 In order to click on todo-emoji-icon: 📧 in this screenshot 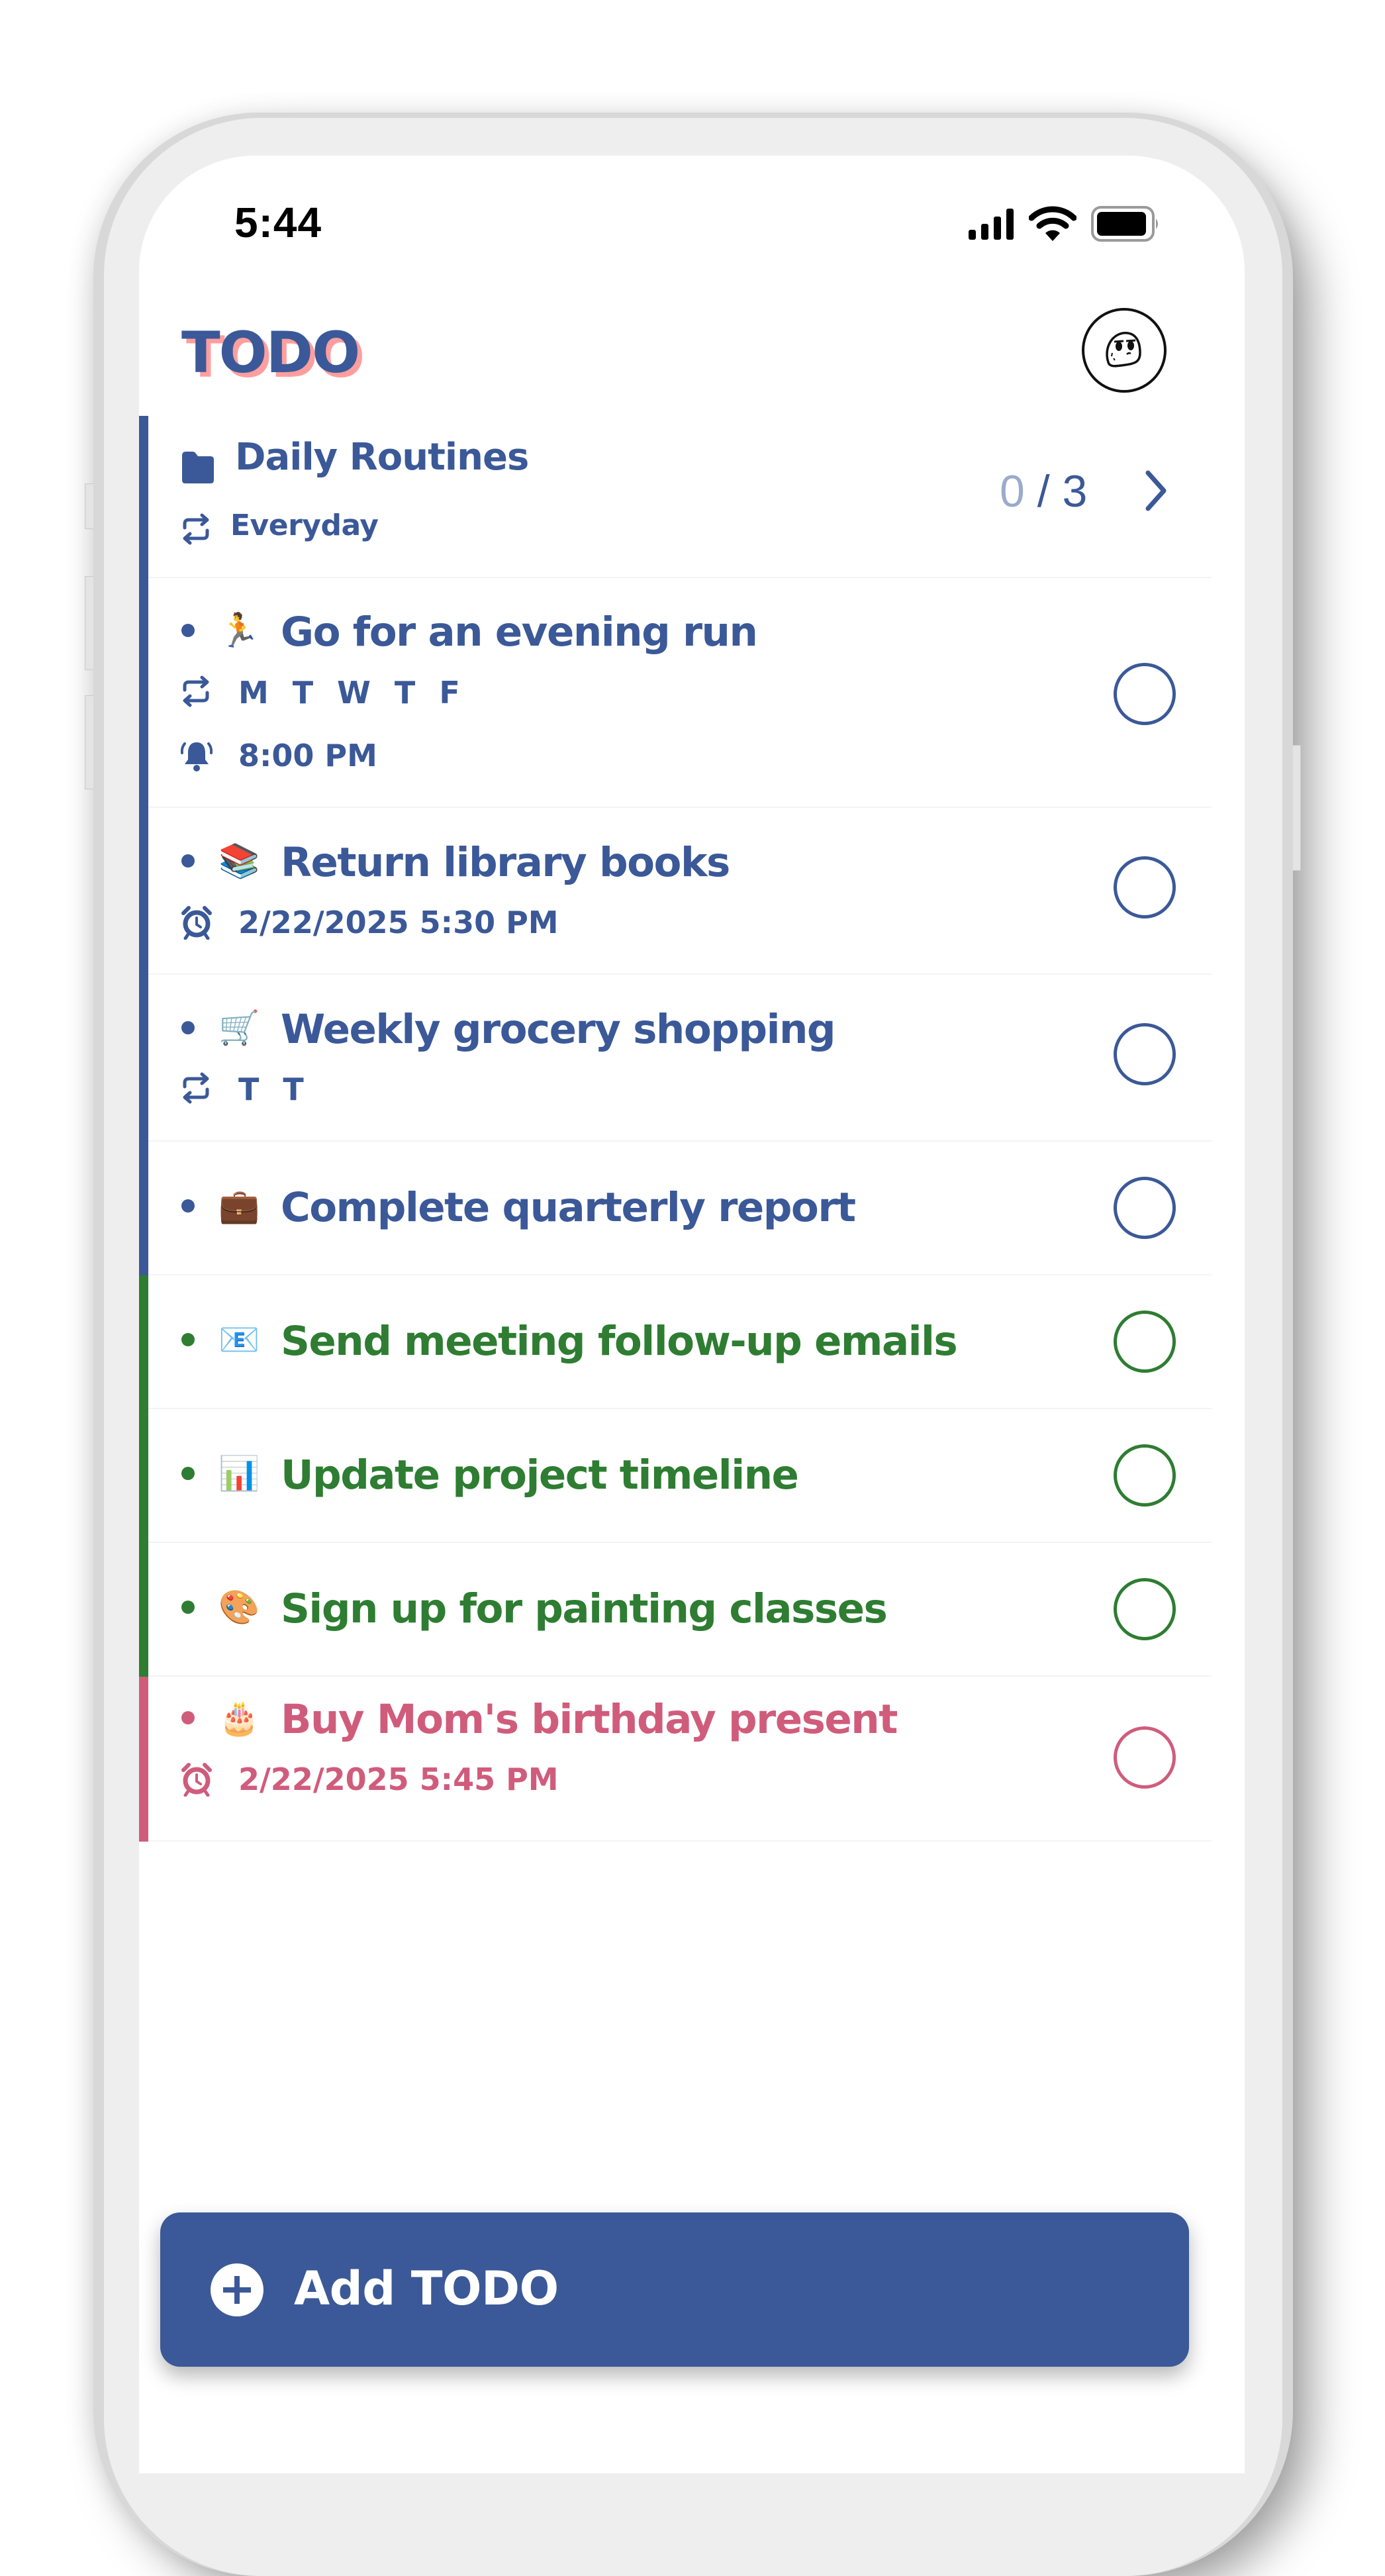, I will do `click(239, 1339)`.